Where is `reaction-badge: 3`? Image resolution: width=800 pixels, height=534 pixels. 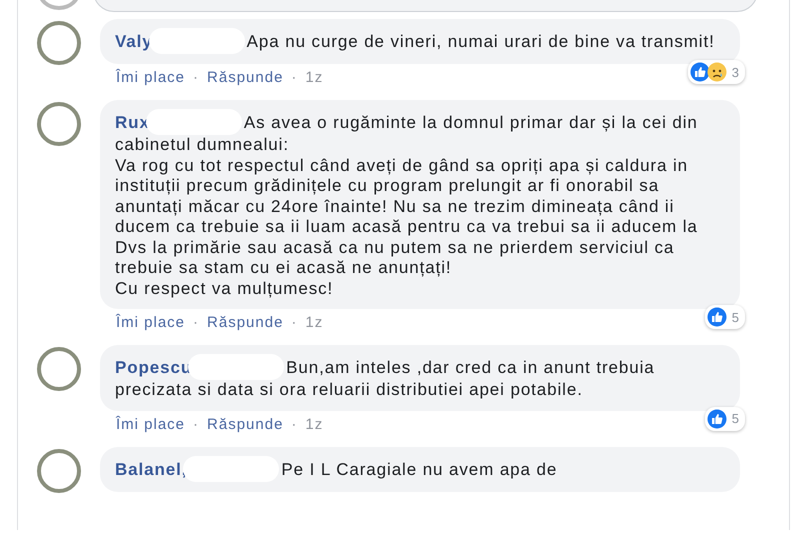
reaction-badge: 3 is located at coordinates (716, 72).